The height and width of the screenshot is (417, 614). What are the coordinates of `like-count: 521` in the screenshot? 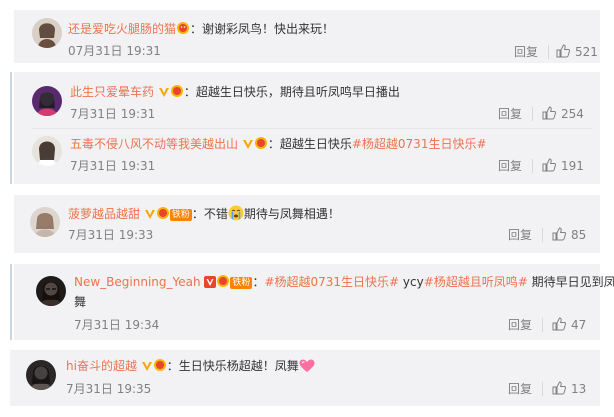 It's located at (586, 52).